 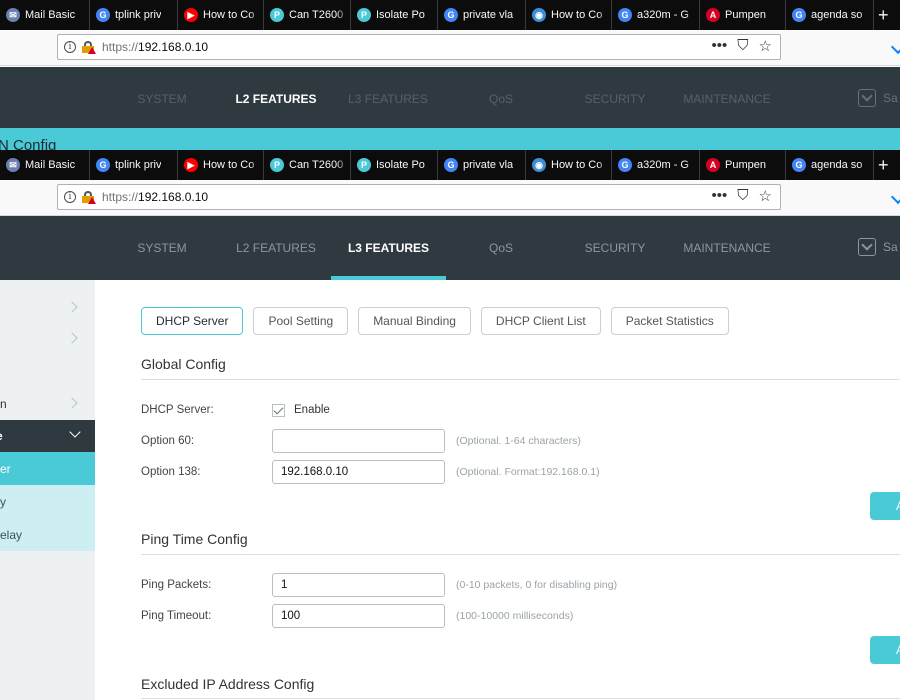 I want to click on tab-dhcp-client-list: DHCP Client List, so click(x=540, y=321).